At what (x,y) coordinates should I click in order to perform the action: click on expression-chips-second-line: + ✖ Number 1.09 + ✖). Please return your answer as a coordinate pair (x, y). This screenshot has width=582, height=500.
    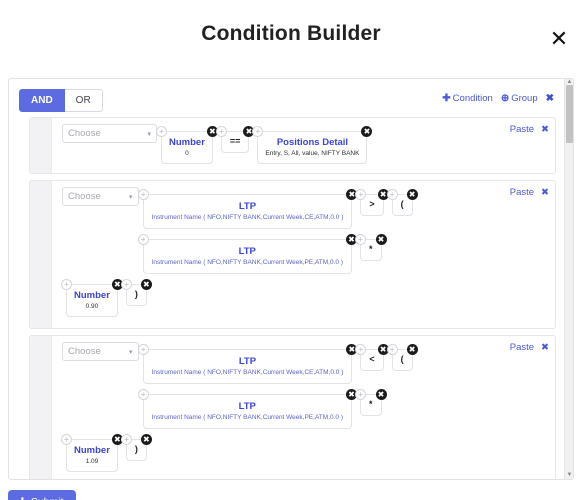
    Looking at the image, I should click on (304, 453).